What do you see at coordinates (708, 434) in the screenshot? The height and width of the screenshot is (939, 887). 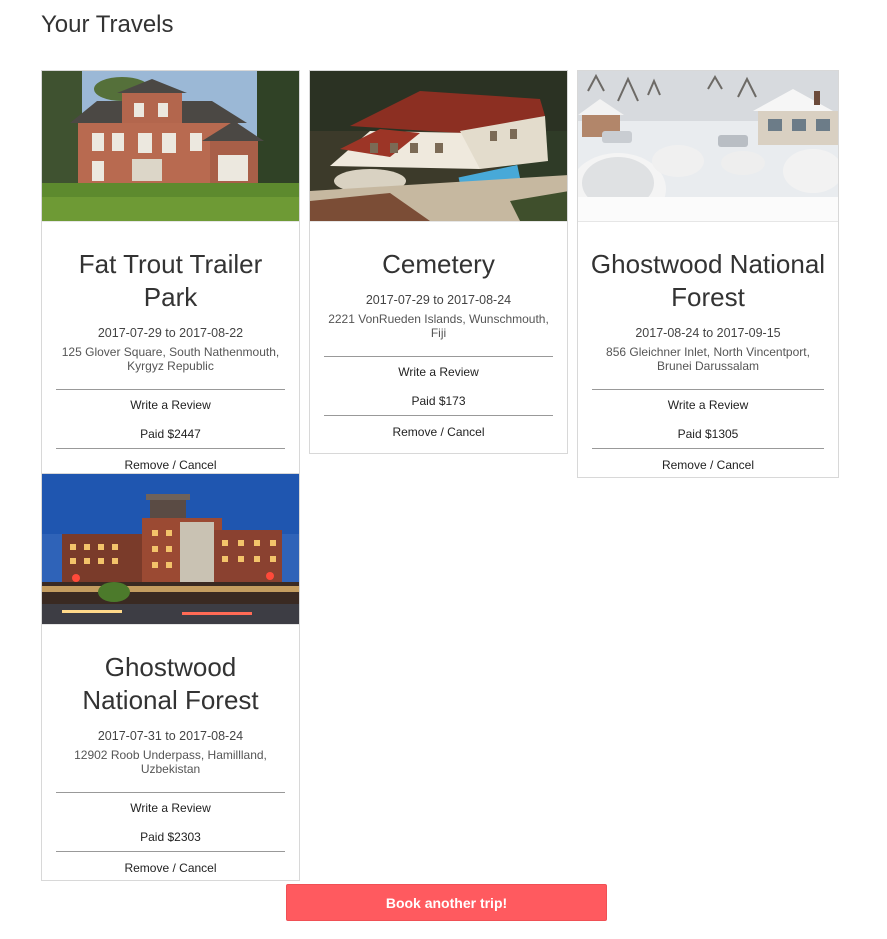 I see `paid-amount: Paid $1305` at bounding box center [708, 434].